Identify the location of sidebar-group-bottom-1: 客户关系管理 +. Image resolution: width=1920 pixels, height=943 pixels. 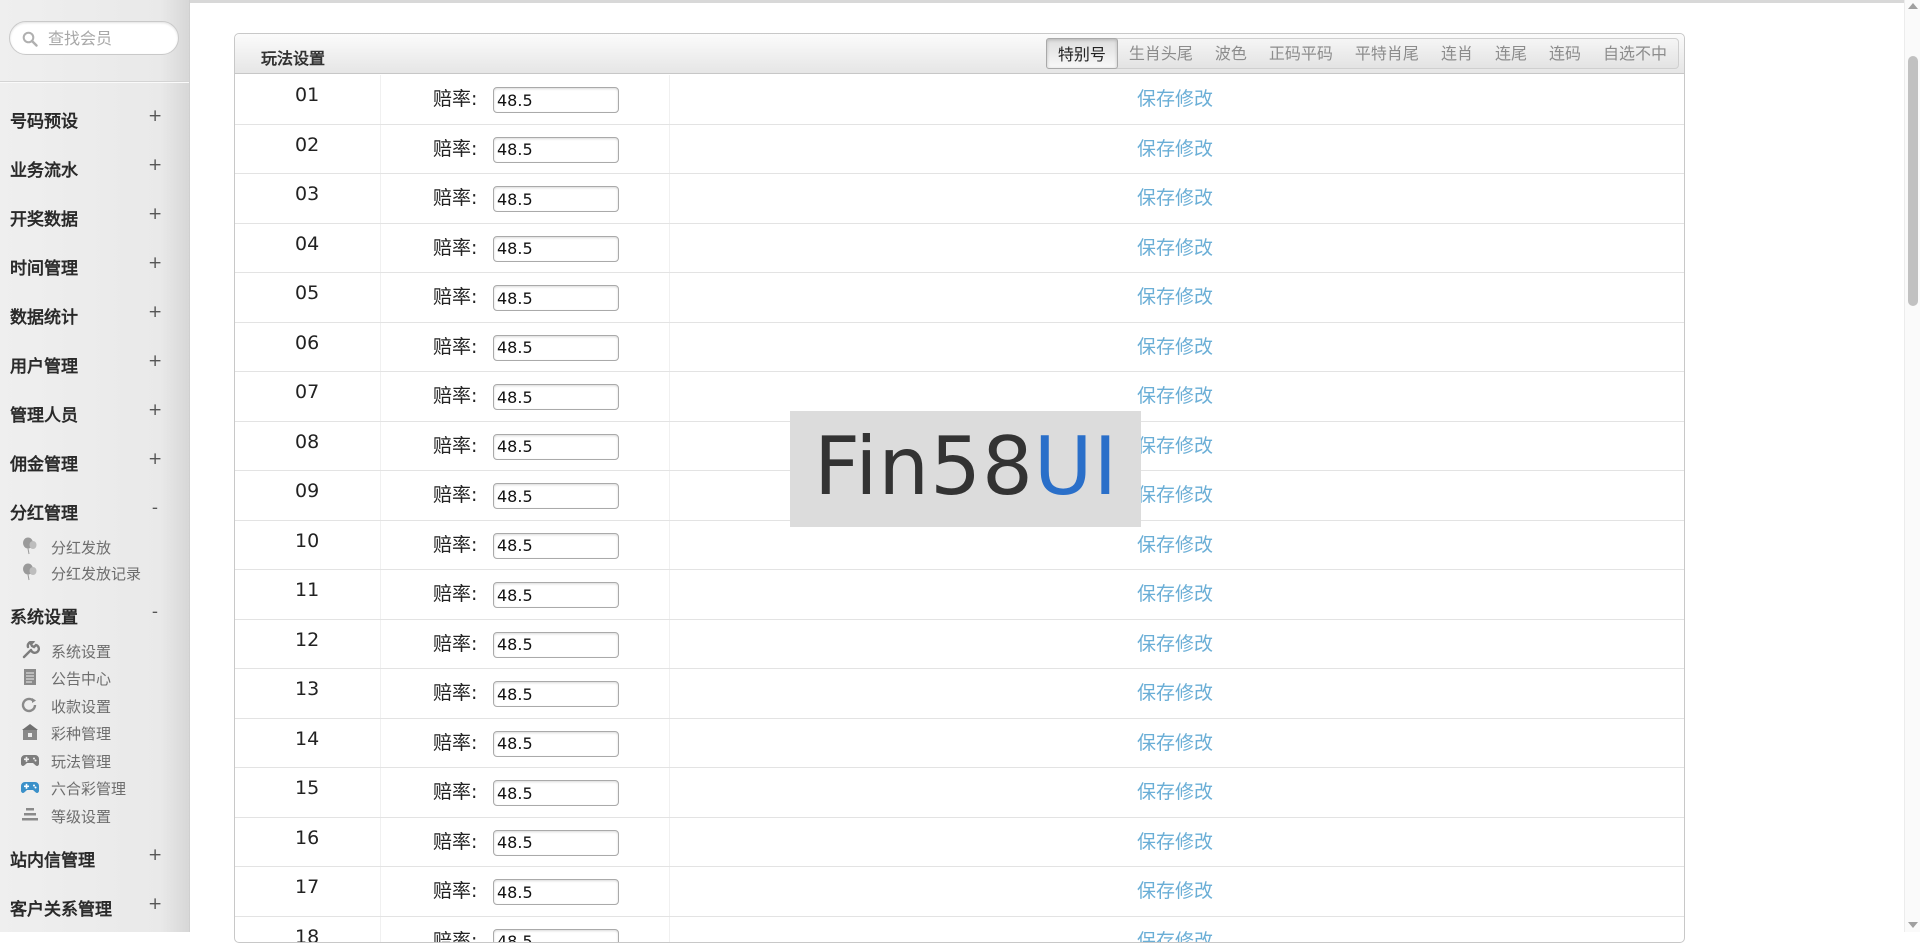
(94, 906).